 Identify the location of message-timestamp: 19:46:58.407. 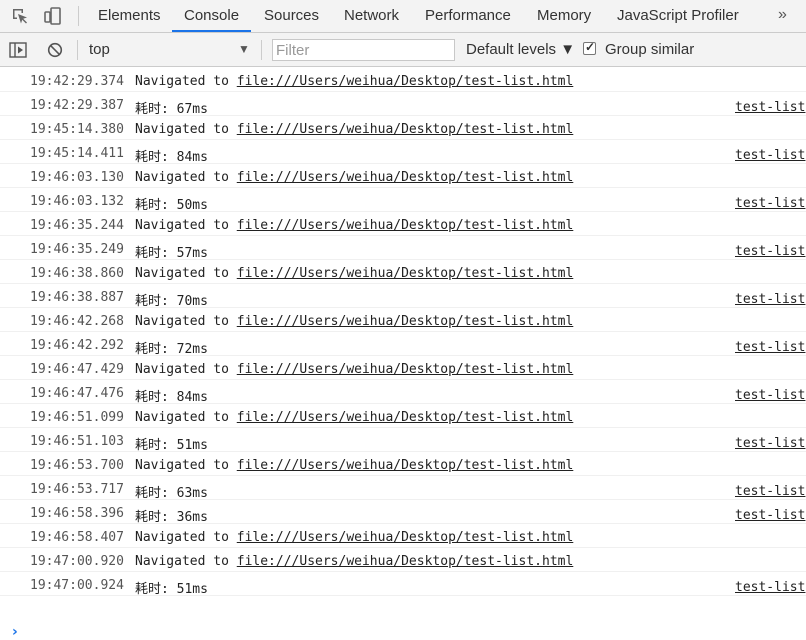
(77, 537).